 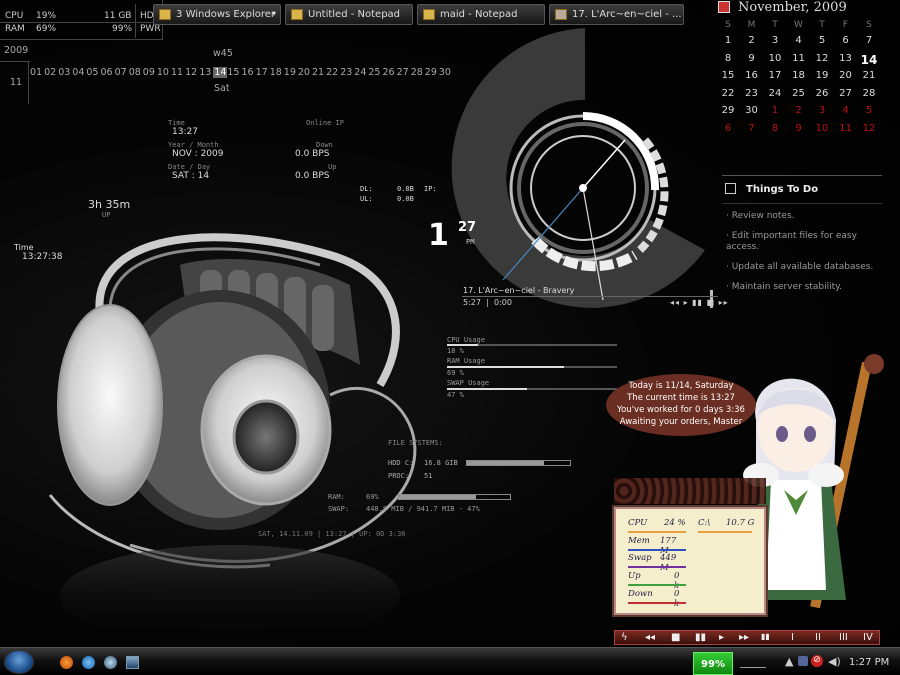 I want to click on bolt-icon: ϟ, so click(x=624, y=637).